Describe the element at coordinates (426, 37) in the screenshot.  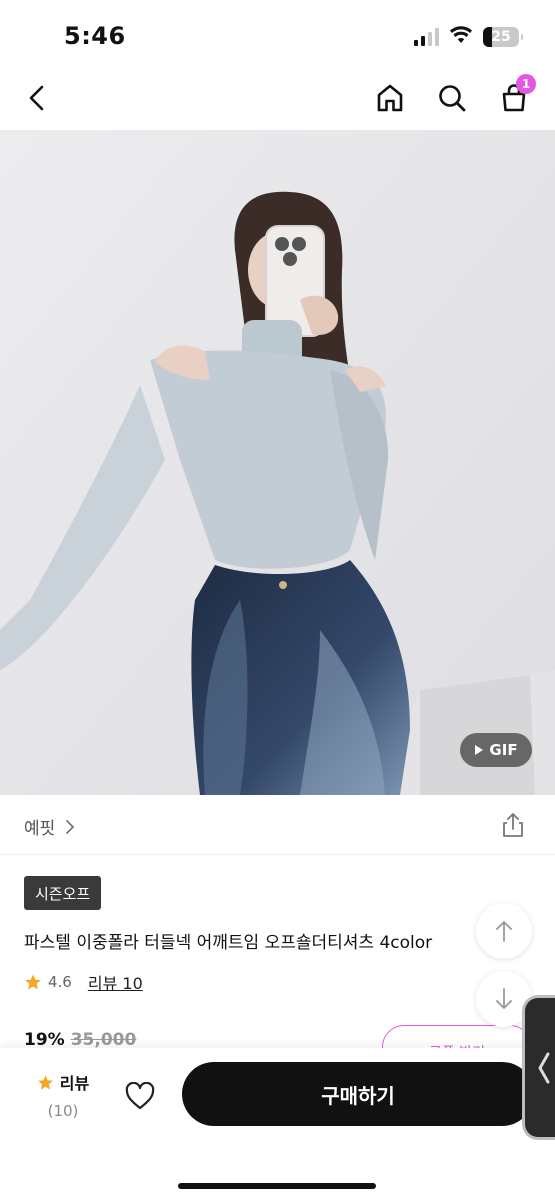
I see `signal-icon` at that location.